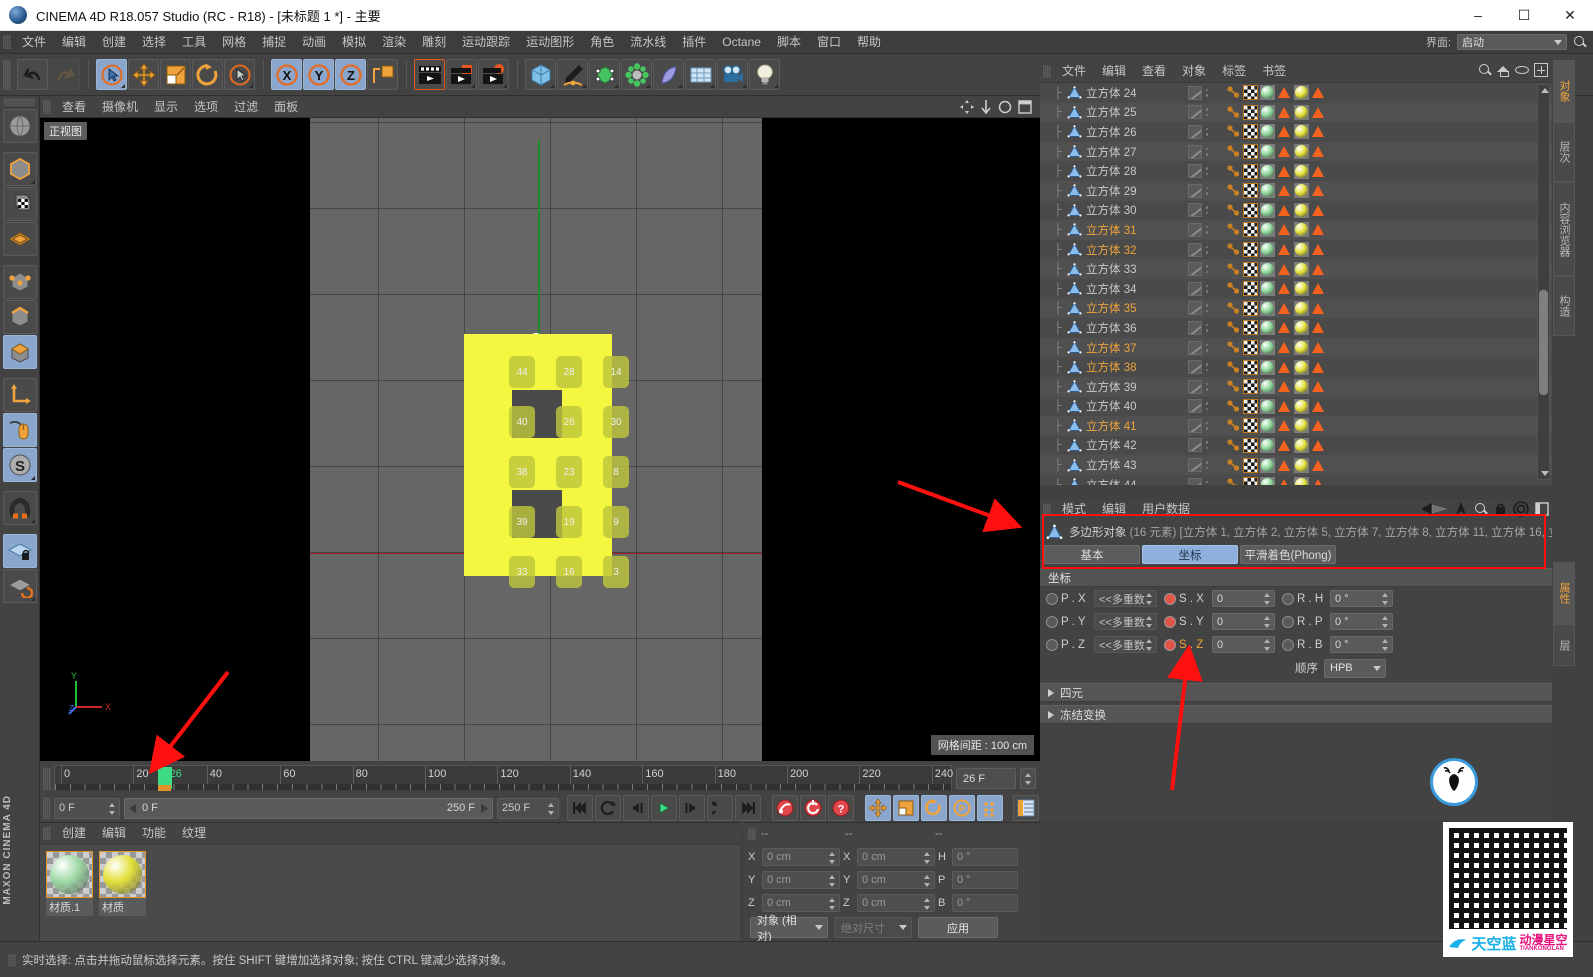 The image size is (1593, 977). Describe the element at coordinates (1522, 70) in the screenshot. I see `ellipse-icon` at that location.